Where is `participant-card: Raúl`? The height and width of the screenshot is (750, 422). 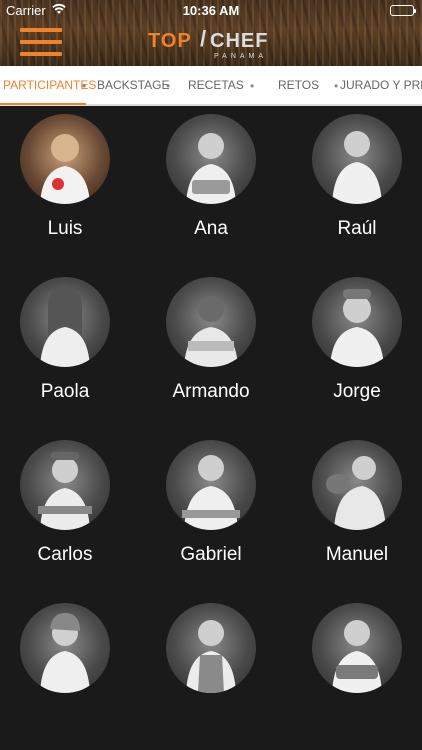
participant-card: Raúl is located at coordinates (357, 181).